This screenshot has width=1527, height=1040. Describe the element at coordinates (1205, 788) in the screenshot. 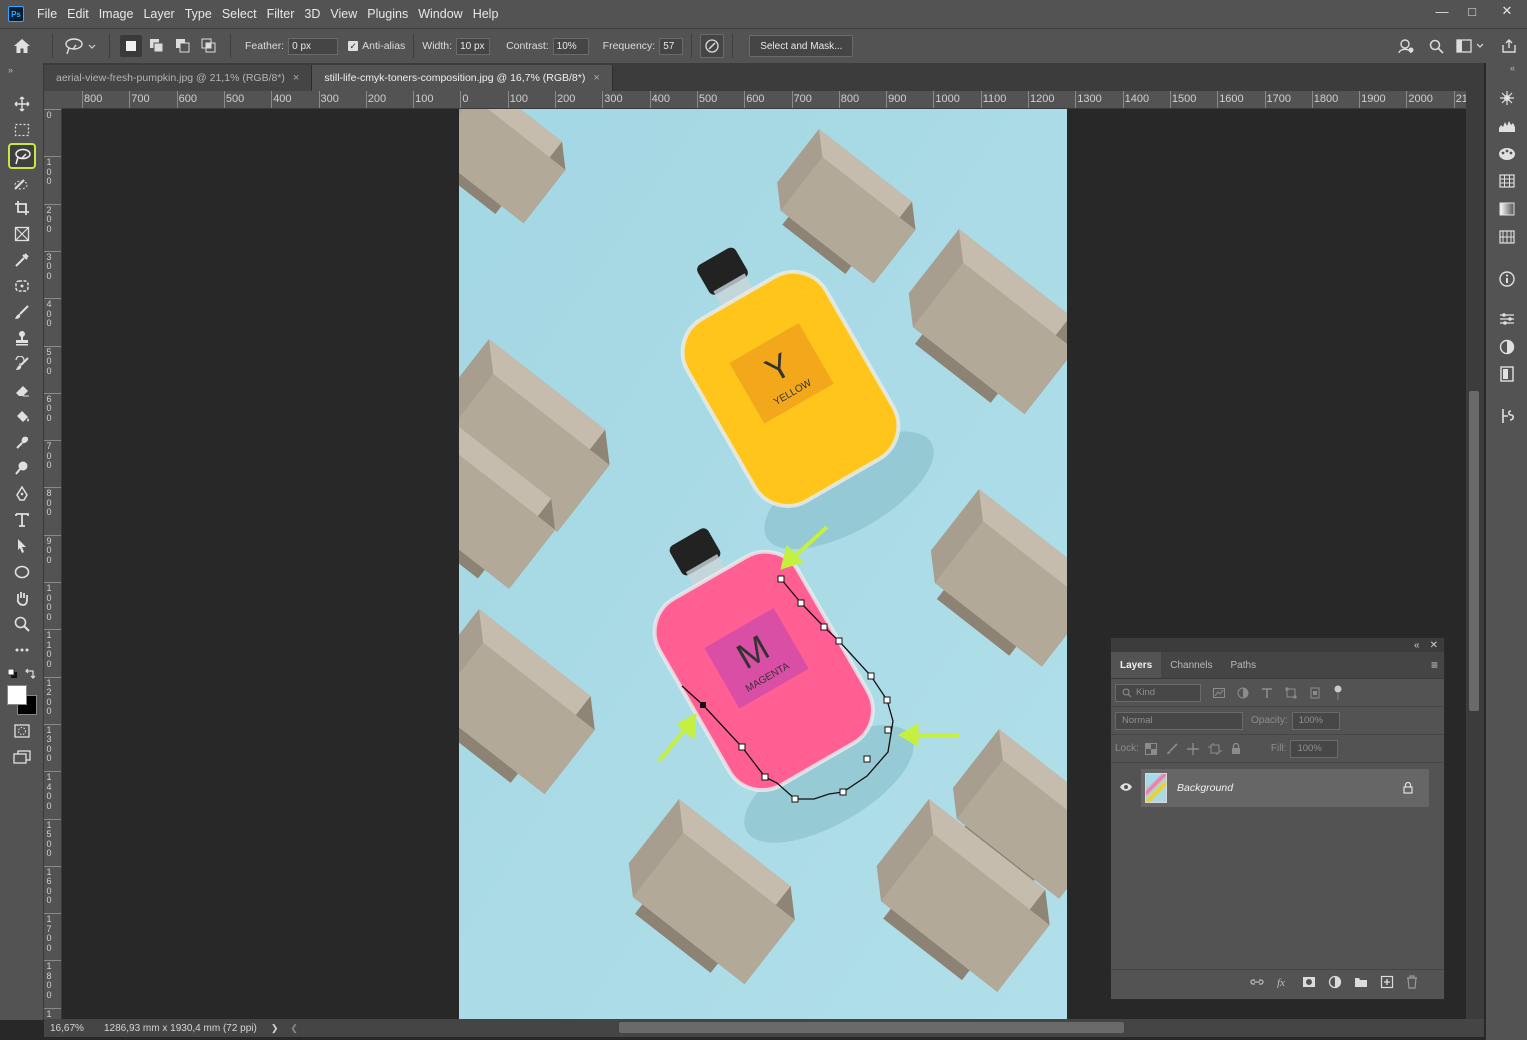

I see `layer-name: Background` at that location.